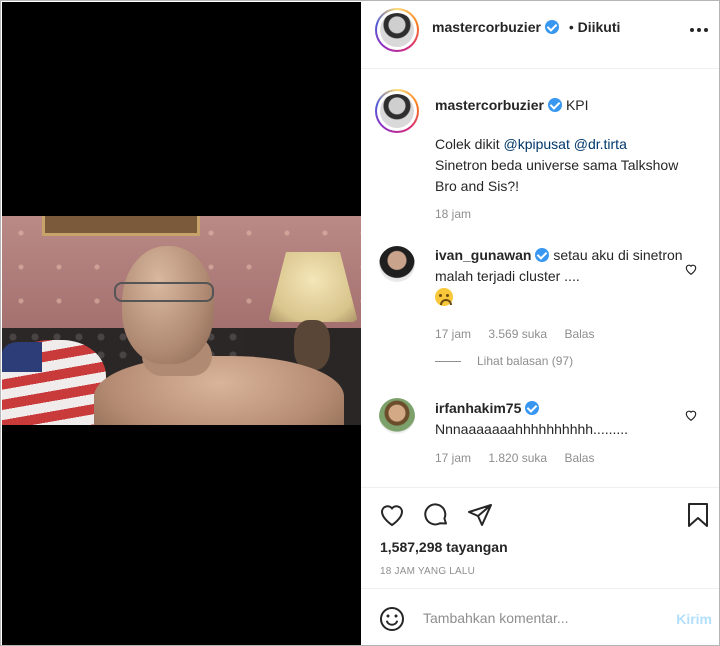 The height and width of the screenshot is (646, 720). Describe the element at coordinates (486, 27) in the screenshot. I see `author-username: mastercorbuzier` at that location.